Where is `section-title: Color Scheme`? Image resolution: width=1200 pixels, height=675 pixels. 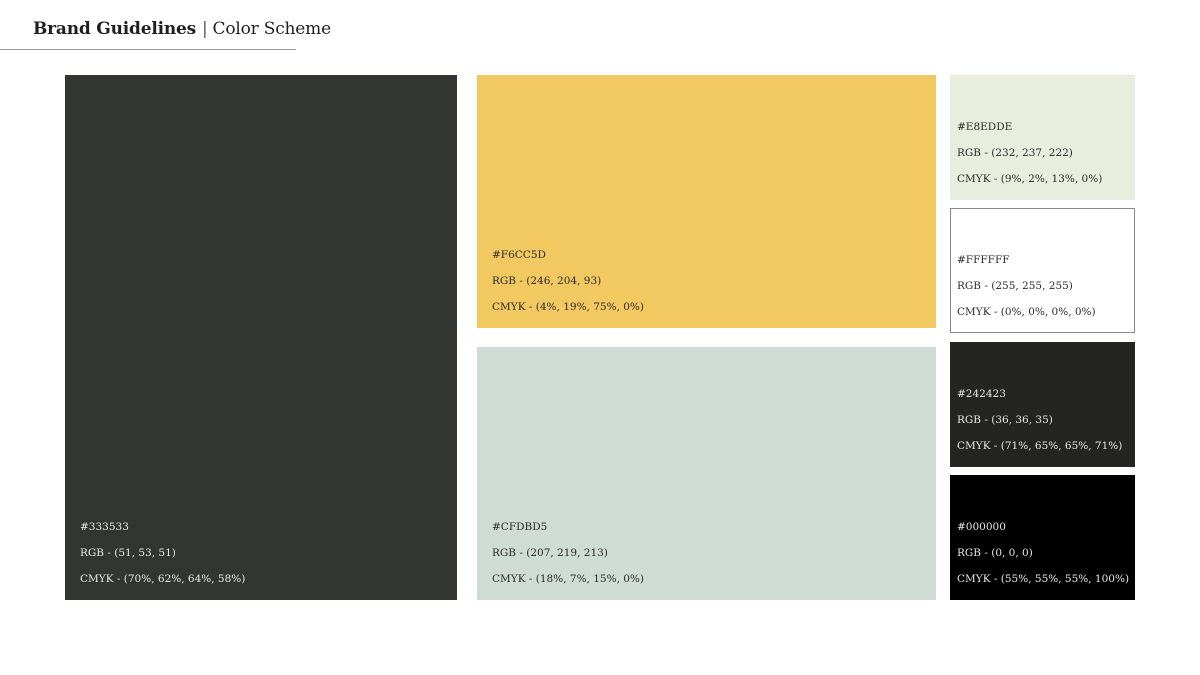
section-title: Color Scheme is located at coordinates (272, 29).